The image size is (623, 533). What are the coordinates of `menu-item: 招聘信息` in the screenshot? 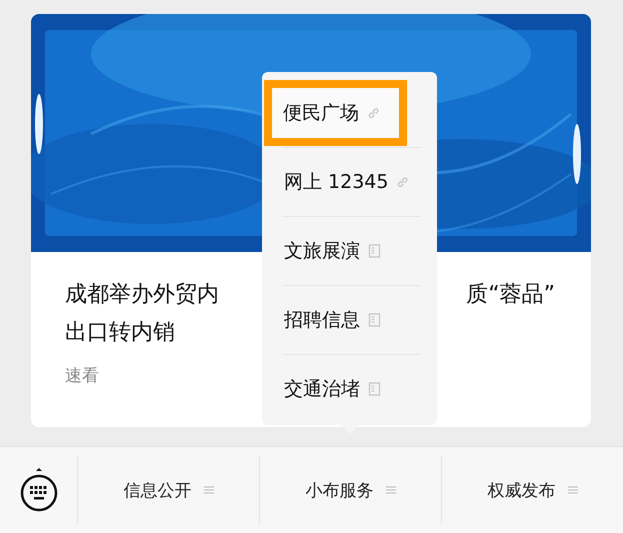 It's located at (350, 320).